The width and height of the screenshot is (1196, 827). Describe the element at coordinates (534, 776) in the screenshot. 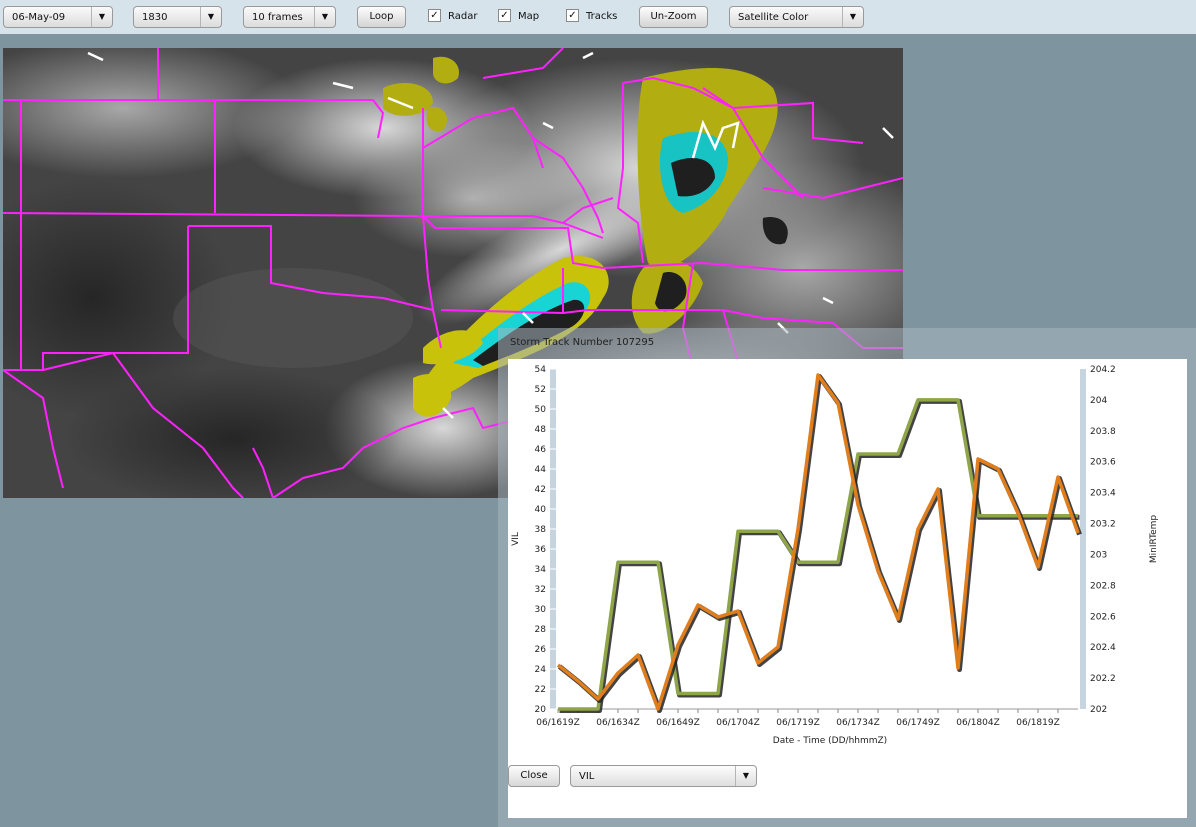

I see `close-button: Close` at that location.